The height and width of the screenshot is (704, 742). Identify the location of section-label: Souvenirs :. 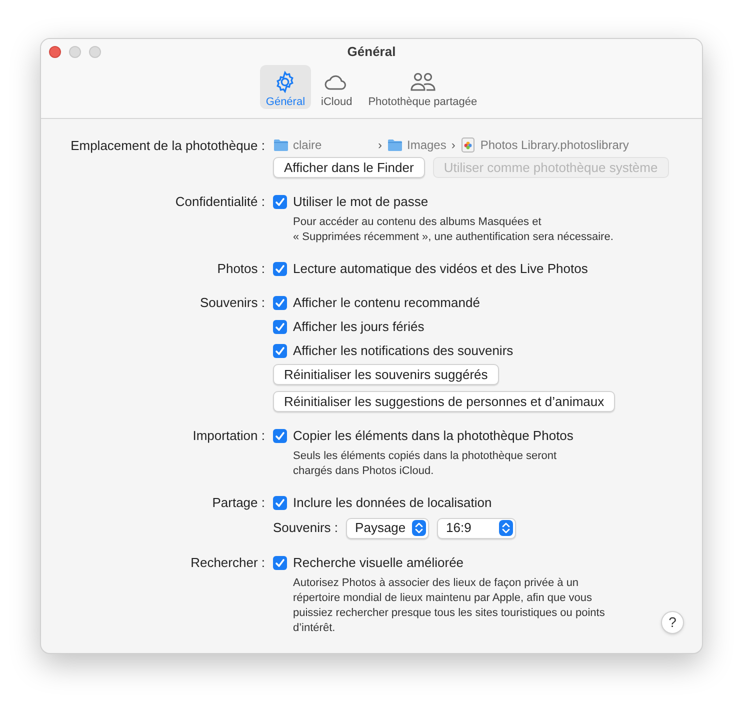
(232, 303).